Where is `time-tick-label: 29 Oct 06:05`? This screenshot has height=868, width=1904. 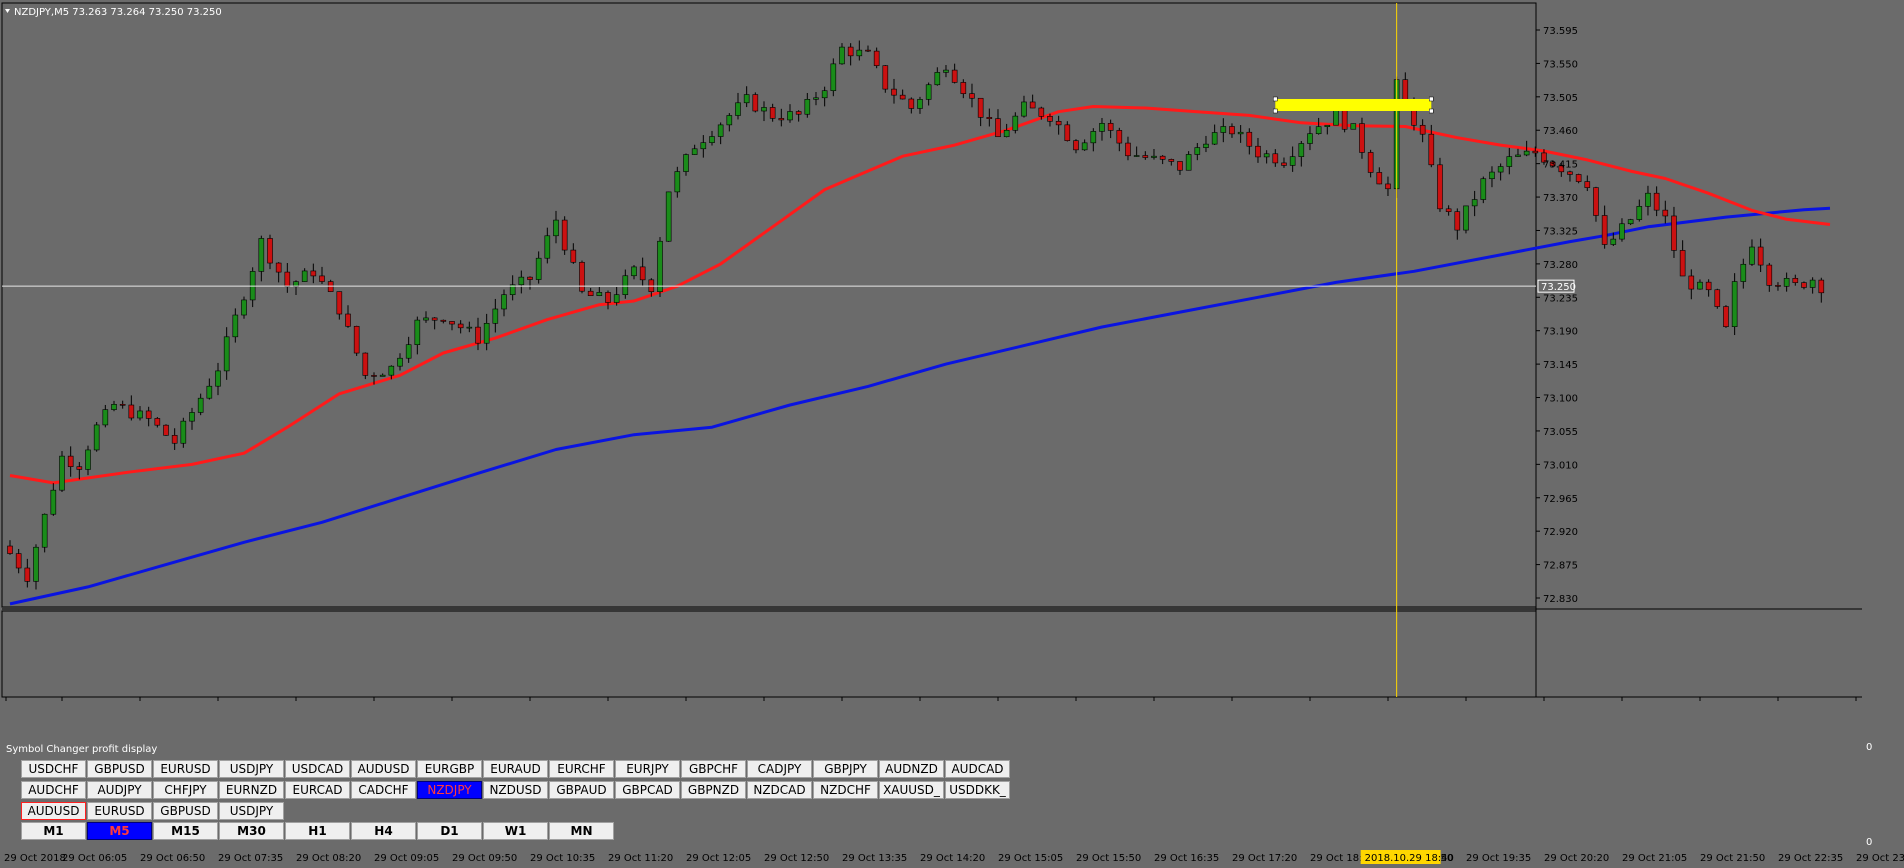 time-tick-label: 29 Oct 06:05 is located at coordinates (94, 858).